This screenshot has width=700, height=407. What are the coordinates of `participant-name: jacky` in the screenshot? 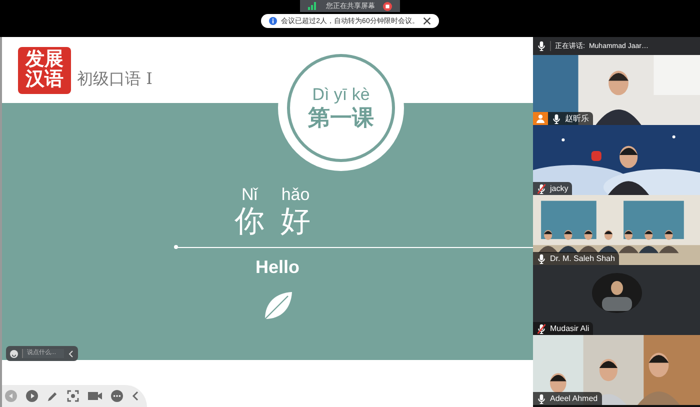 It's located at (559, 188).